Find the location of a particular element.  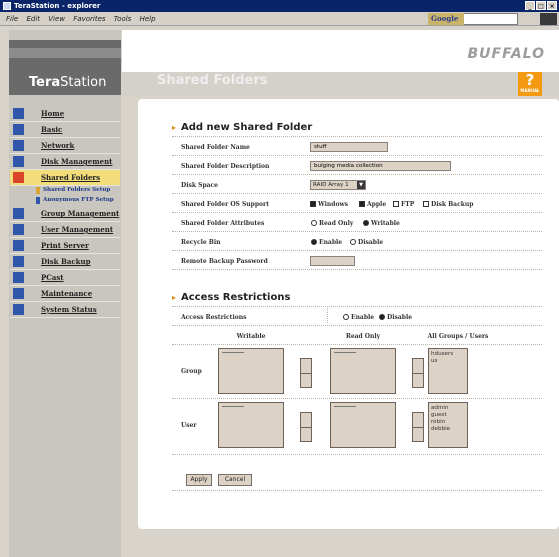

nav-label: Basic is located at coordinates (52, 129).